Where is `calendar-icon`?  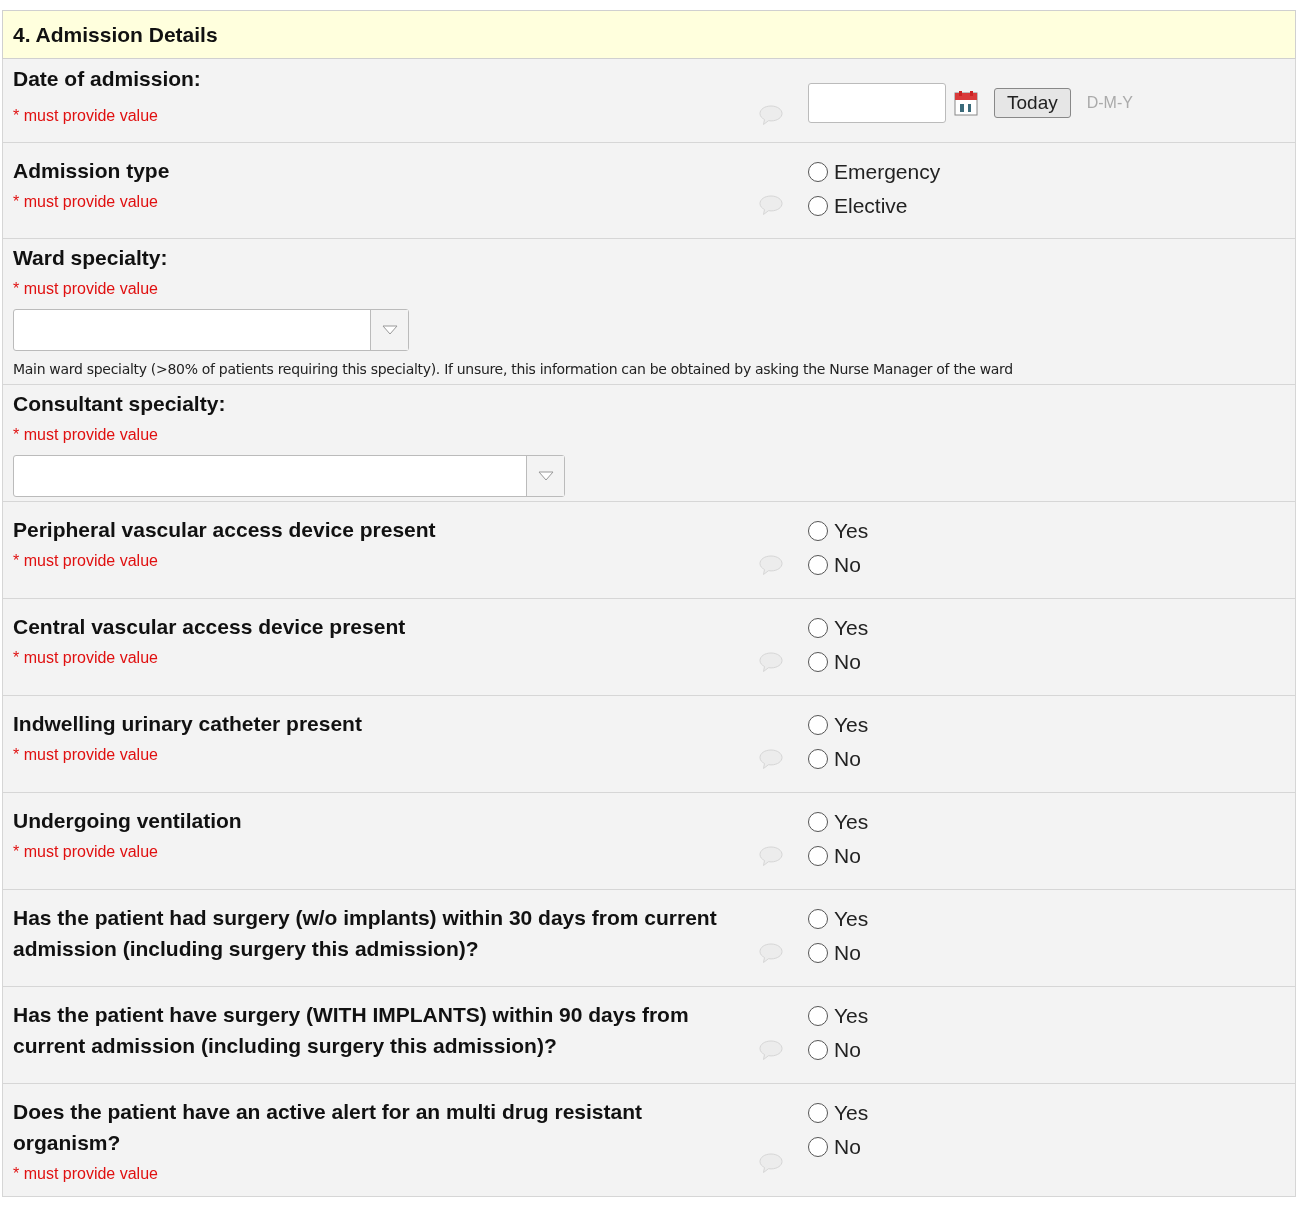 calendar-icon is located at coordinates (966, 103).